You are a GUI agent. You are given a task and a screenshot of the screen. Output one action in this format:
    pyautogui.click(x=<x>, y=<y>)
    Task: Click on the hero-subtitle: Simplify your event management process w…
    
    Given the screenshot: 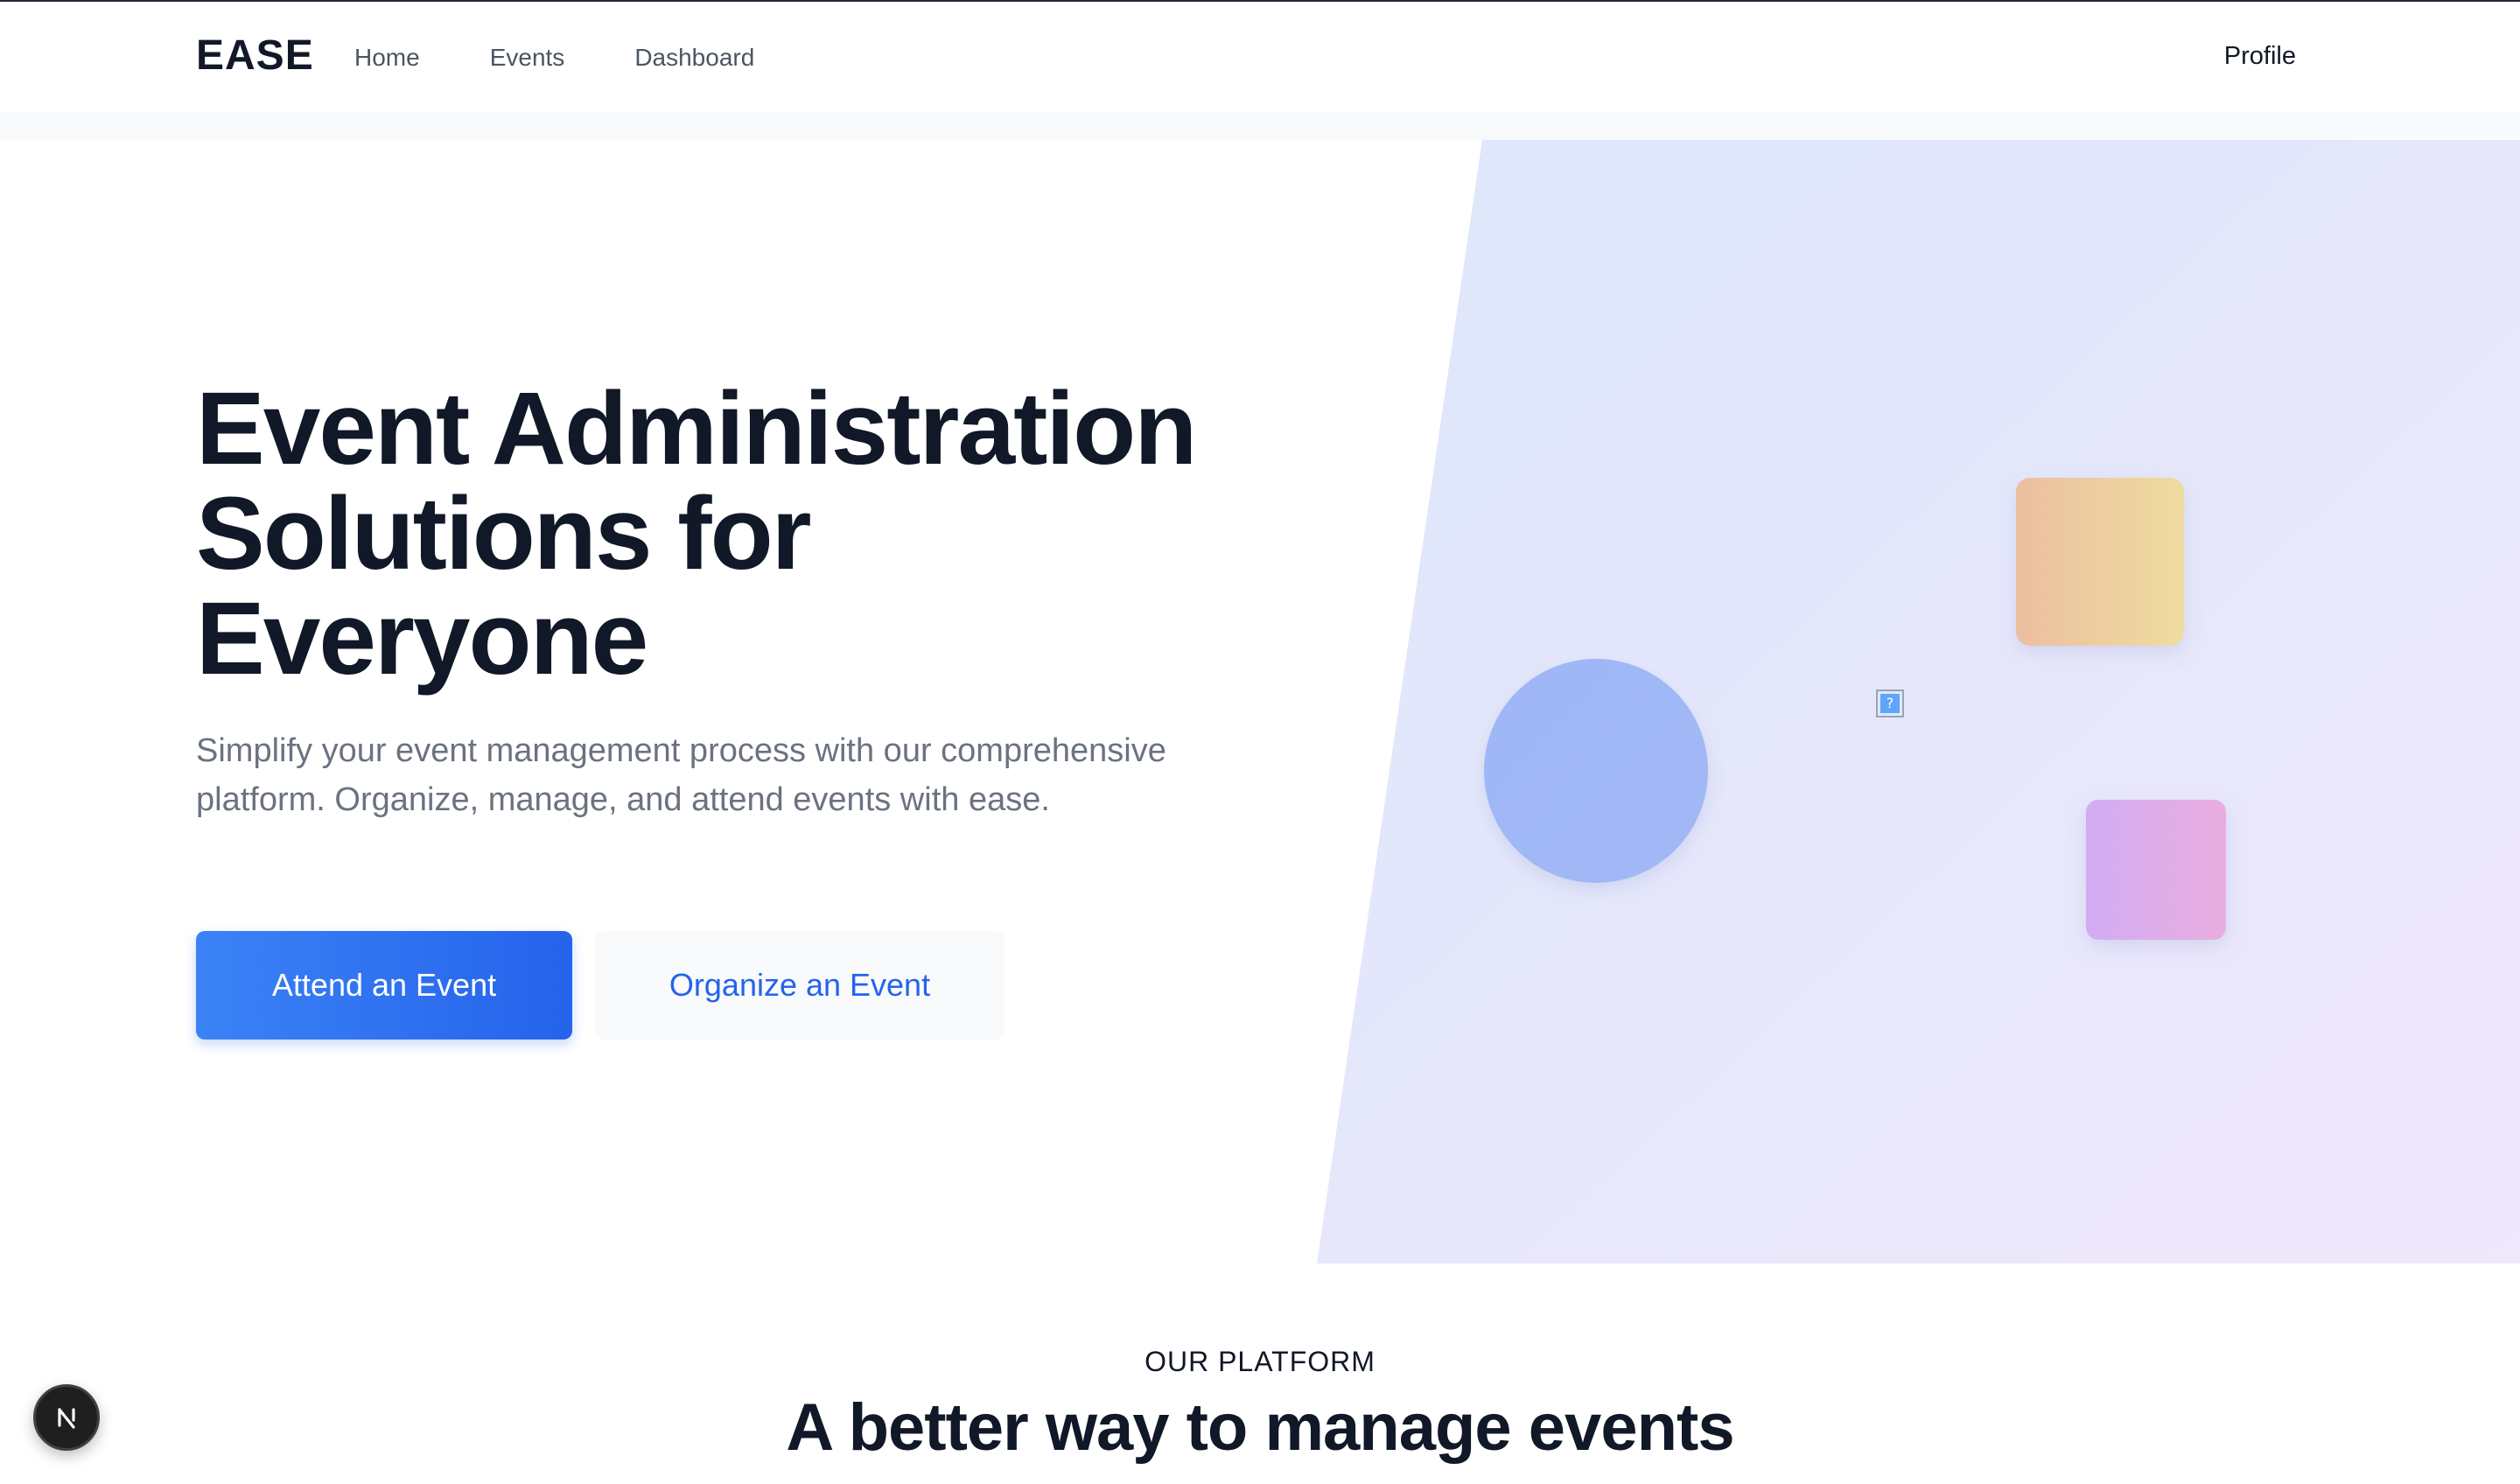 What is the action you would take?
    pyautogui.click(x=681, y=775)
    